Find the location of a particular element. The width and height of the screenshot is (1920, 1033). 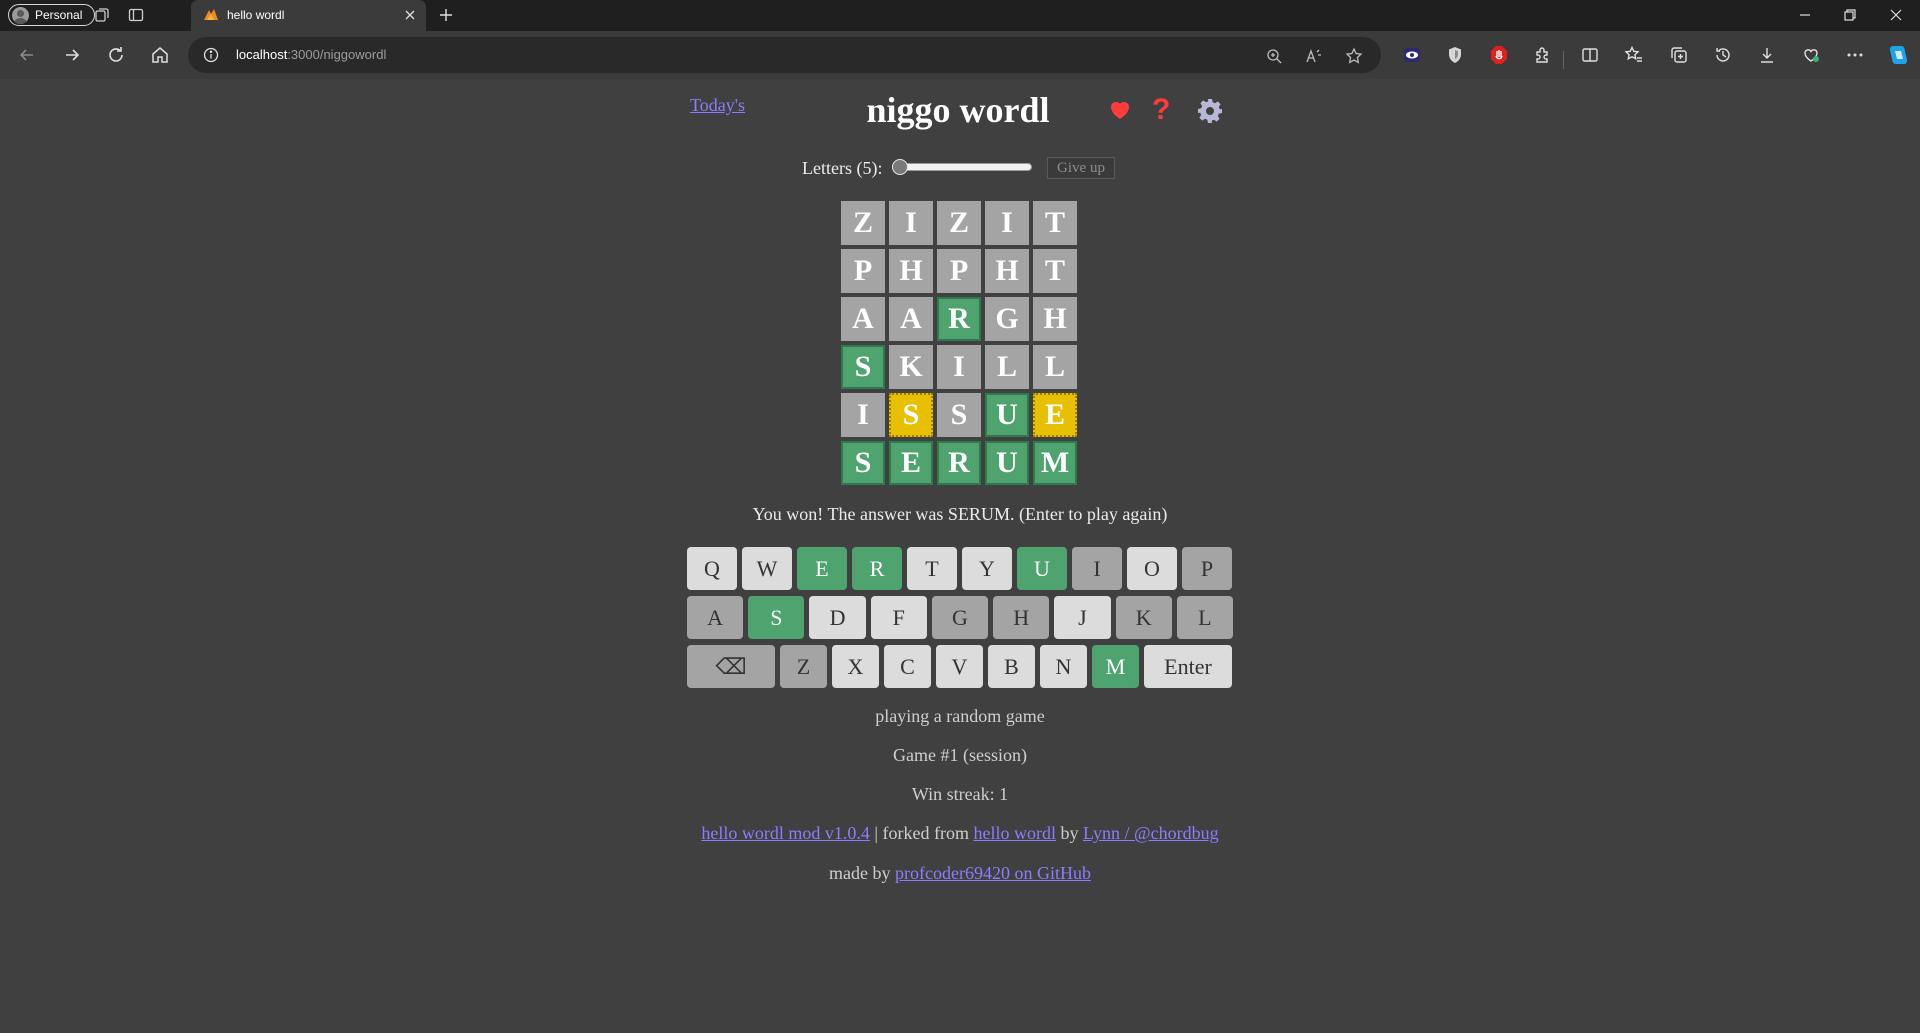

letters-label: Letters (5): is located at coordinates (842, 167).